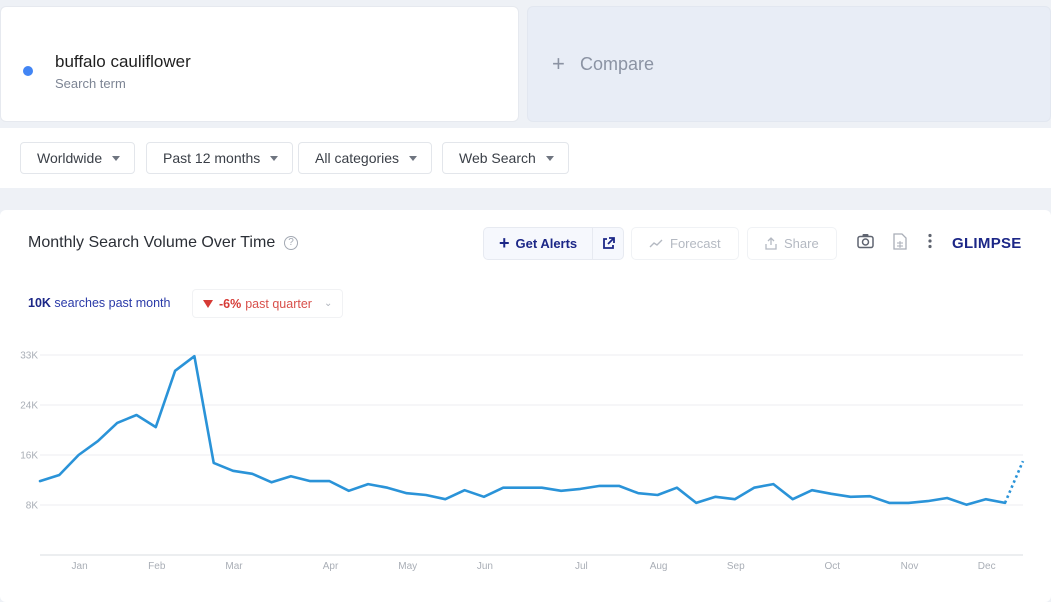 The height and width of the screenshot is (602, 1051). I want to click on x-tick-label: Sep, so click(736, 566).